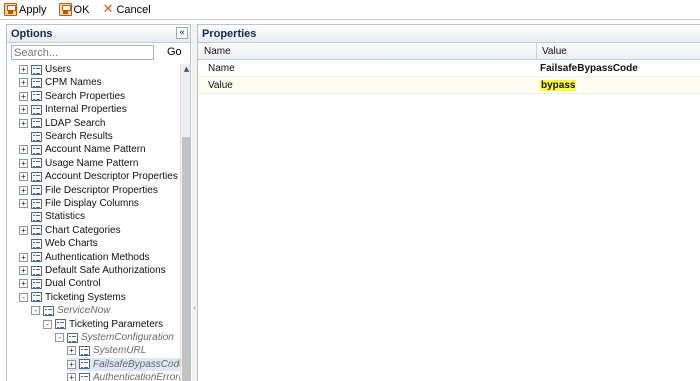  I want to click on cancel-button: ✕ Cancel, so click(125, 10).